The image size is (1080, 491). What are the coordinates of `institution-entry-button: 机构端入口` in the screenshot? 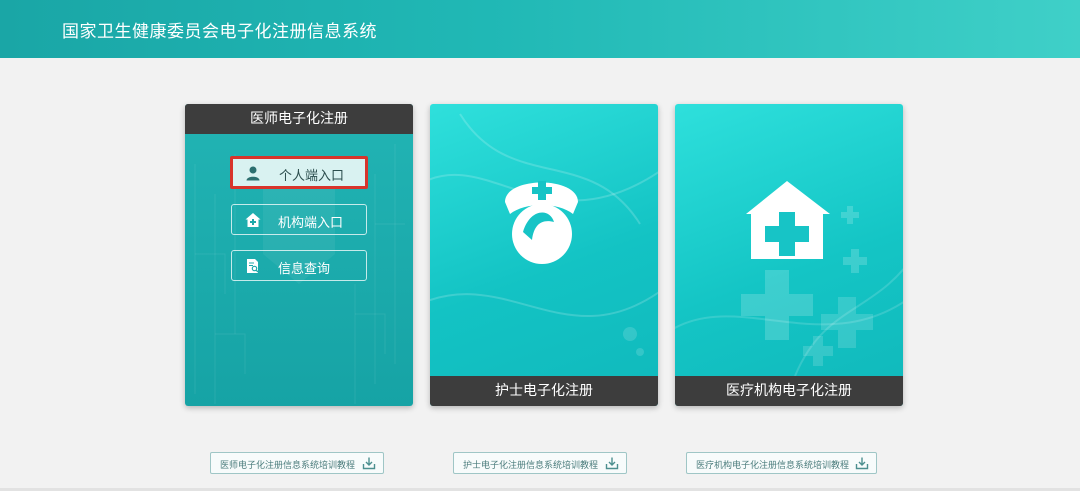 It's located at (299, 219).